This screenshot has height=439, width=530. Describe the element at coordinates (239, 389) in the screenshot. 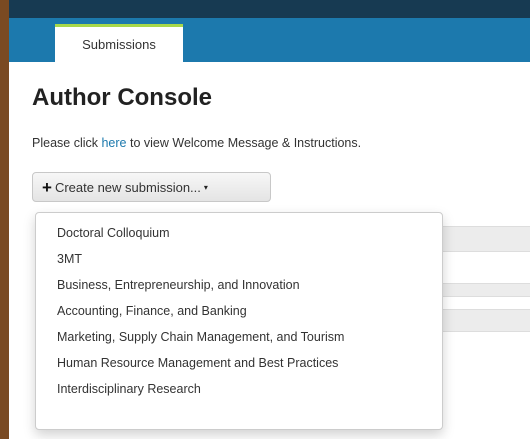

I see `dropdown-item-interdisciplinary: Interdisciplinary Research` at that location.